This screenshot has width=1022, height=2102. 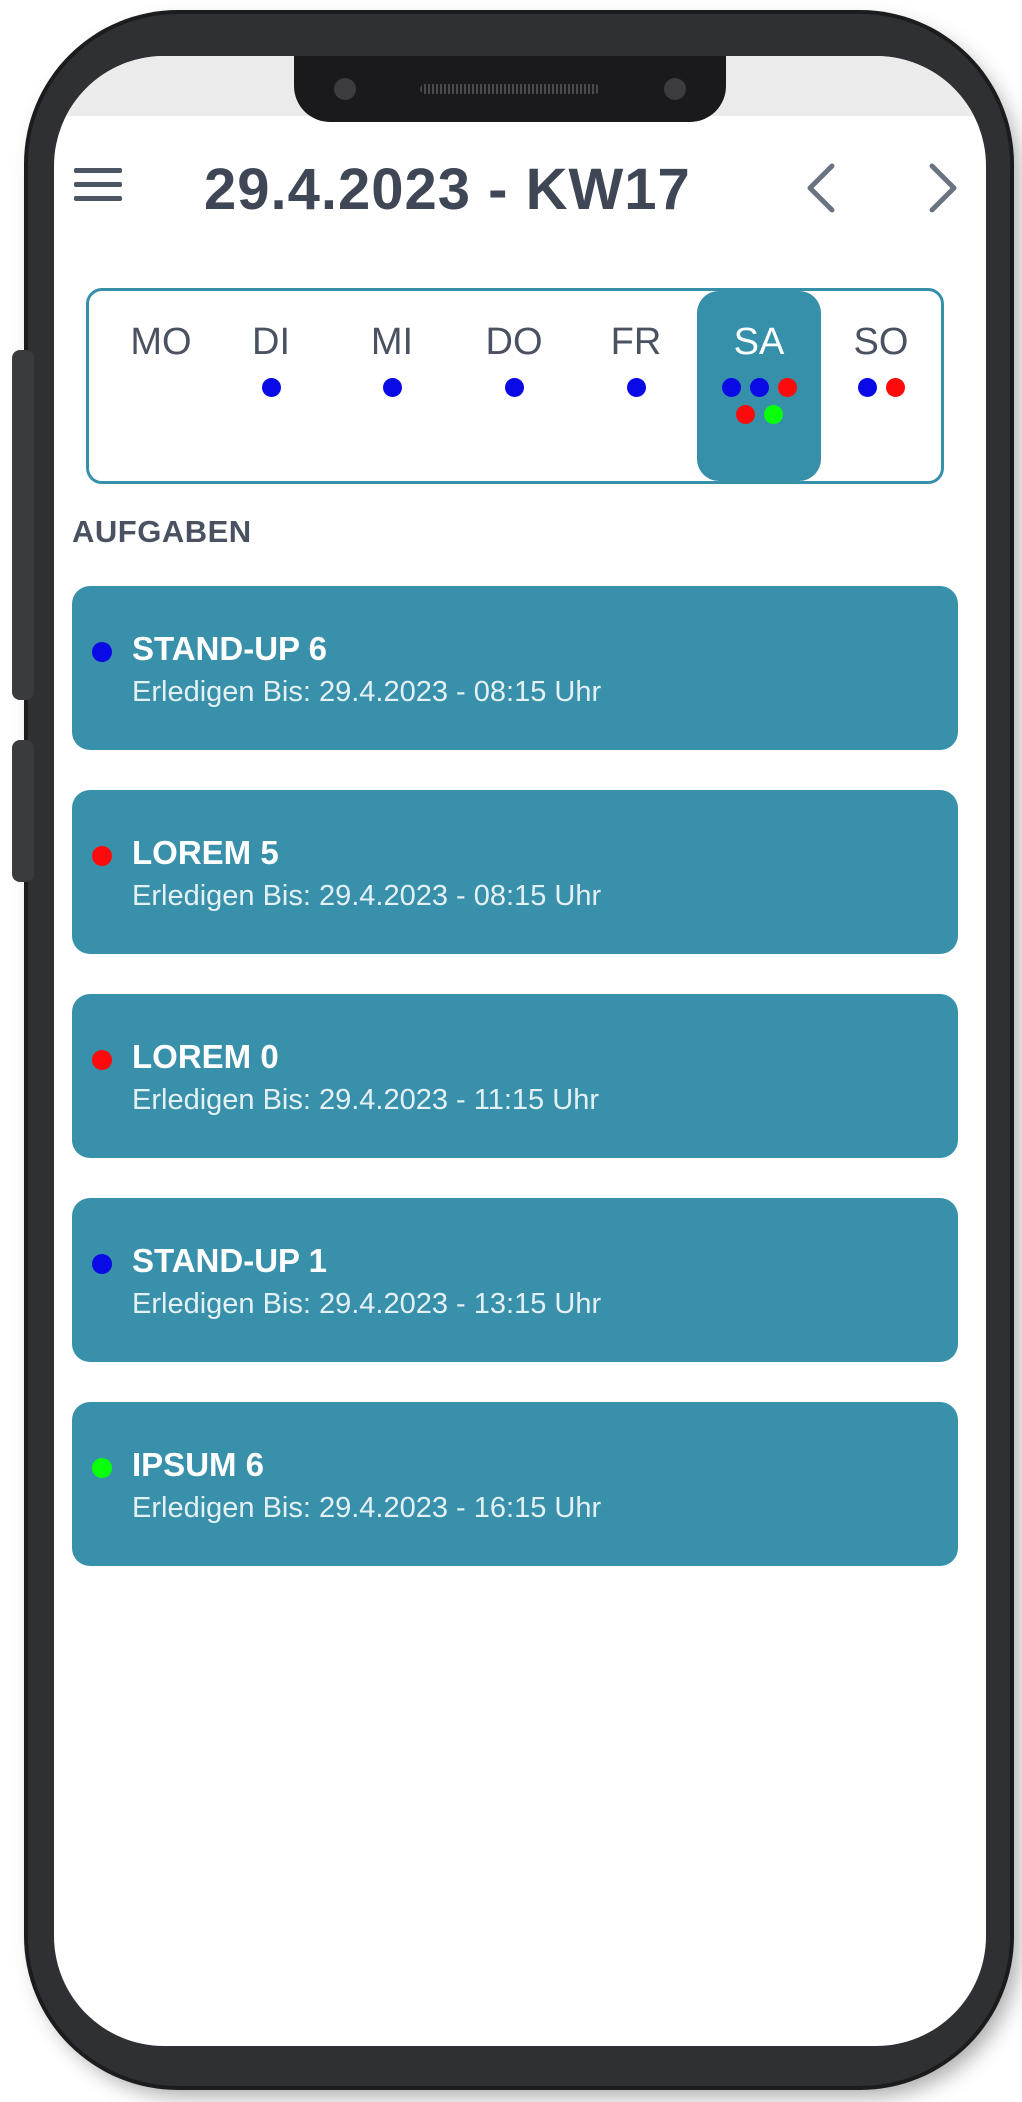 What do you see at coordinates (161, 386) in the screenshot?
I see `day-mo: MO` at bounding box center [161, 386].